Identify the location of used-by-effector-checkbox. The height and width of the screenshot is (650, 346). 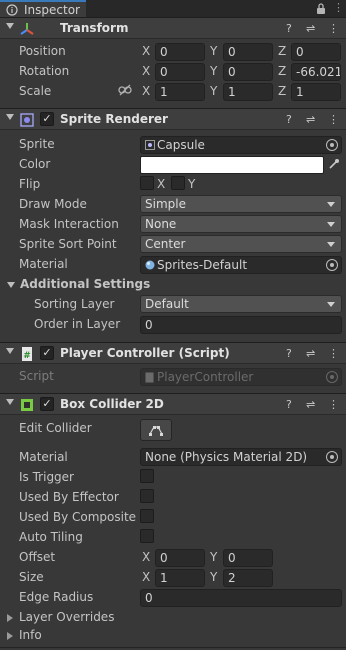
(147, 496).